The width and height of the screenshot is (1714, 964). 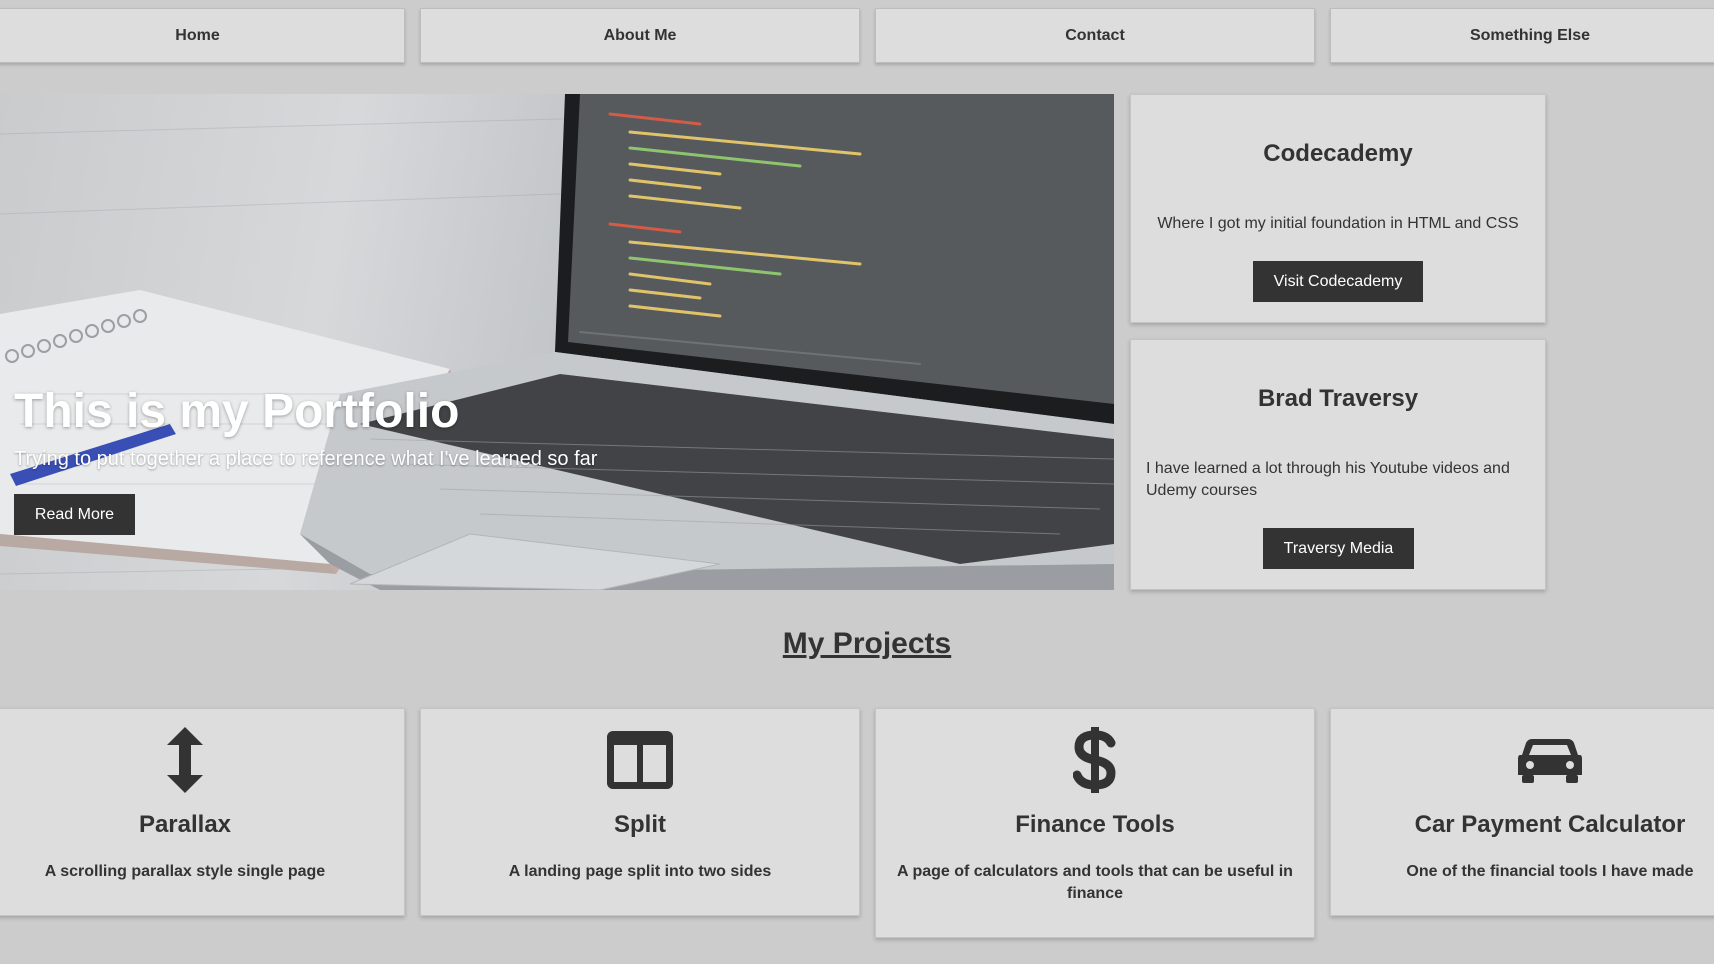 I want to click on read-more-button-label: Read More, so click(x=74, y=514).